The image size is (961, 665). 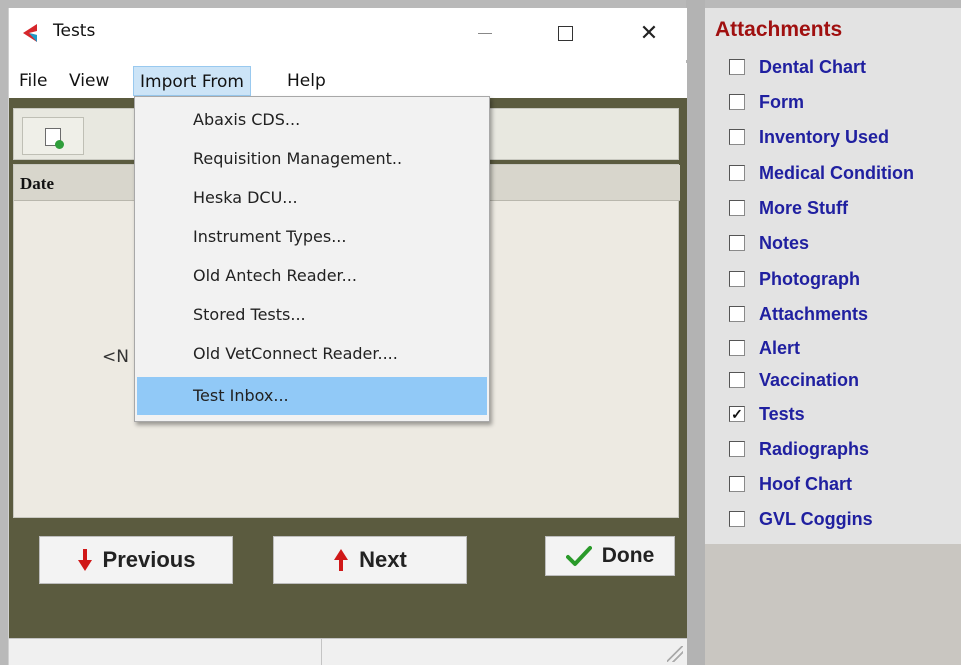 What do you see at coordinates (74, 31) in the screenshot?
I see `window-title: Tests` at bounding box center [74, 31].